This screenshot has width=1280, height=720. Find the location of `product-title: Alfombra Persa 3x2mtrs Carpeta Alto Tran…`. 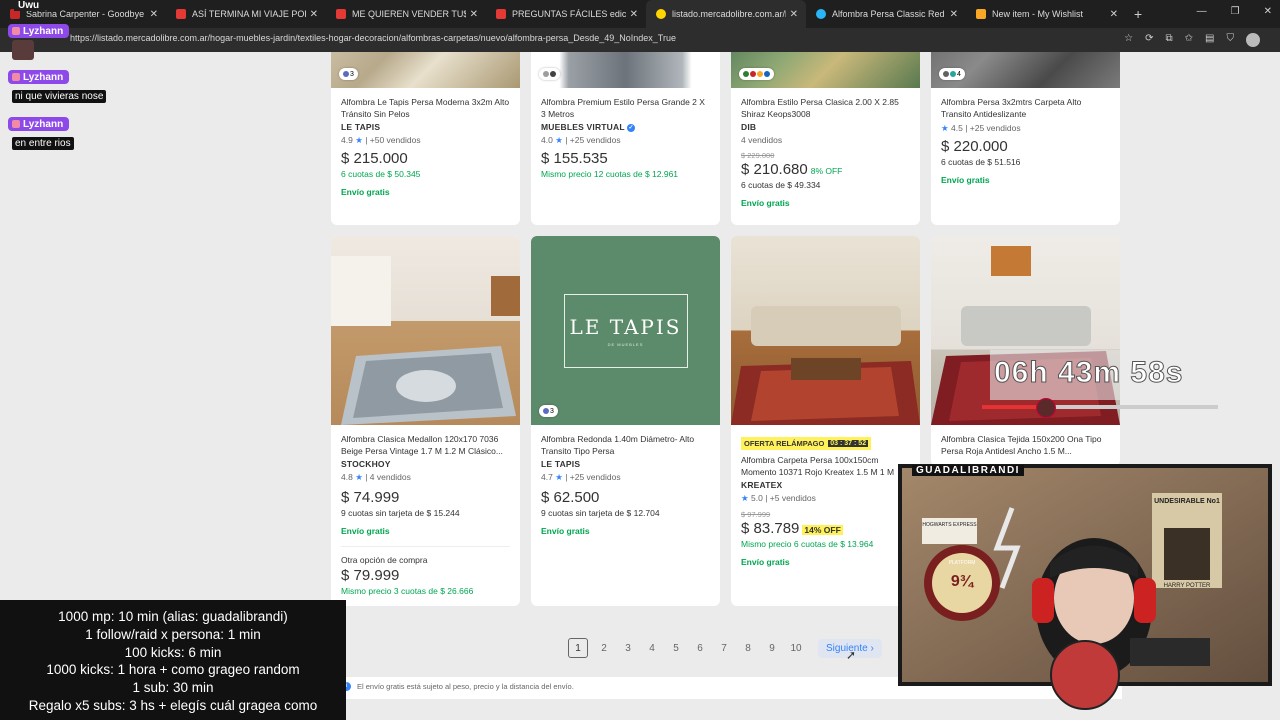

product-title: Alfombra Persa 3x2mtrs Carpeta Alto Tran… is located at coordinates (1025, 108).